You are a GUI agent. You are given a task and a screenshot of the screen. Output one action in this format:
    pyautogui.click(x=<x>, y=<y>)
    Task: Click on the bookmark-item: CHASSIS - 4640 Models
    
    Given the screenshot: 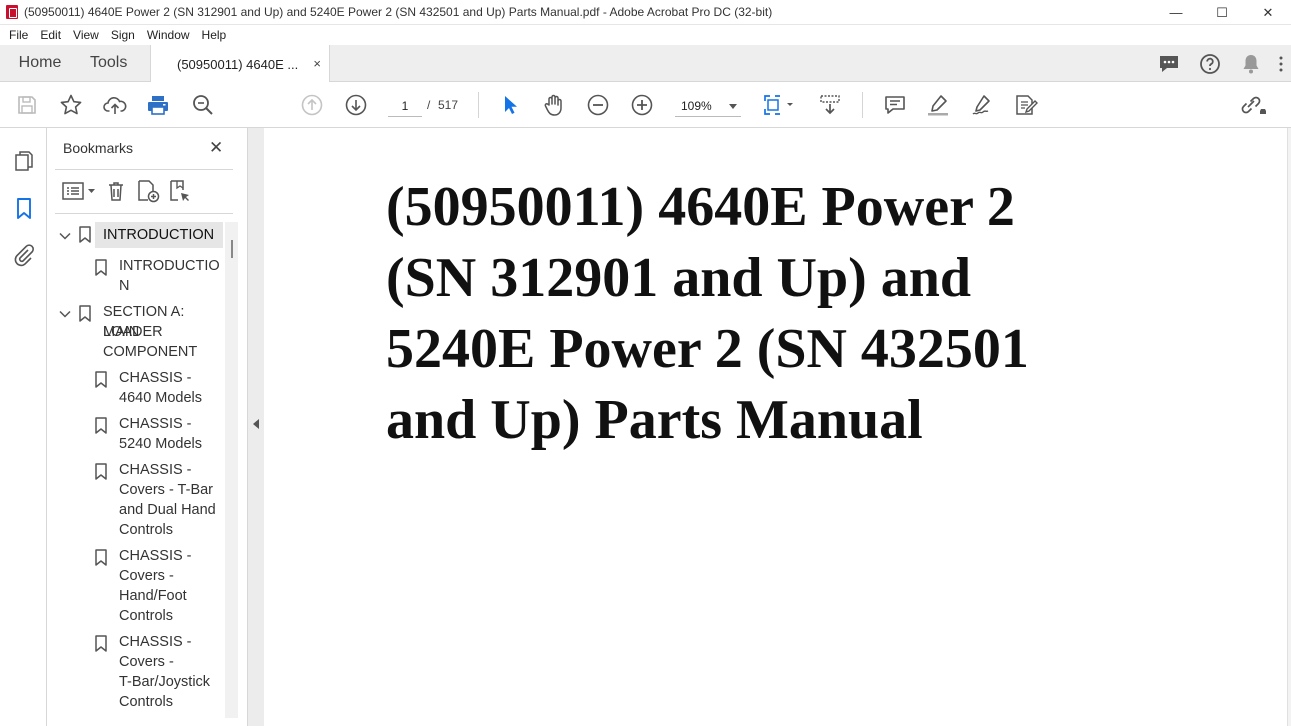 What is the action you would take?
    pyautogui.click(x=139, y=389)
    